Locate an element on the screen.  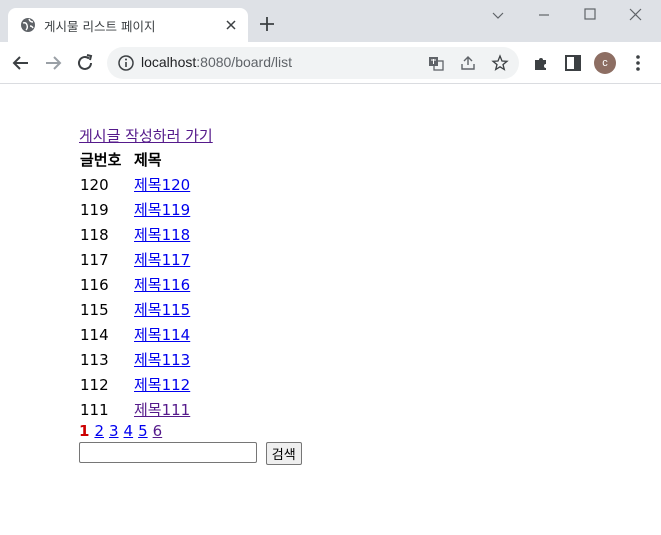
post-number: 118 is located at coordinates (94, 235).